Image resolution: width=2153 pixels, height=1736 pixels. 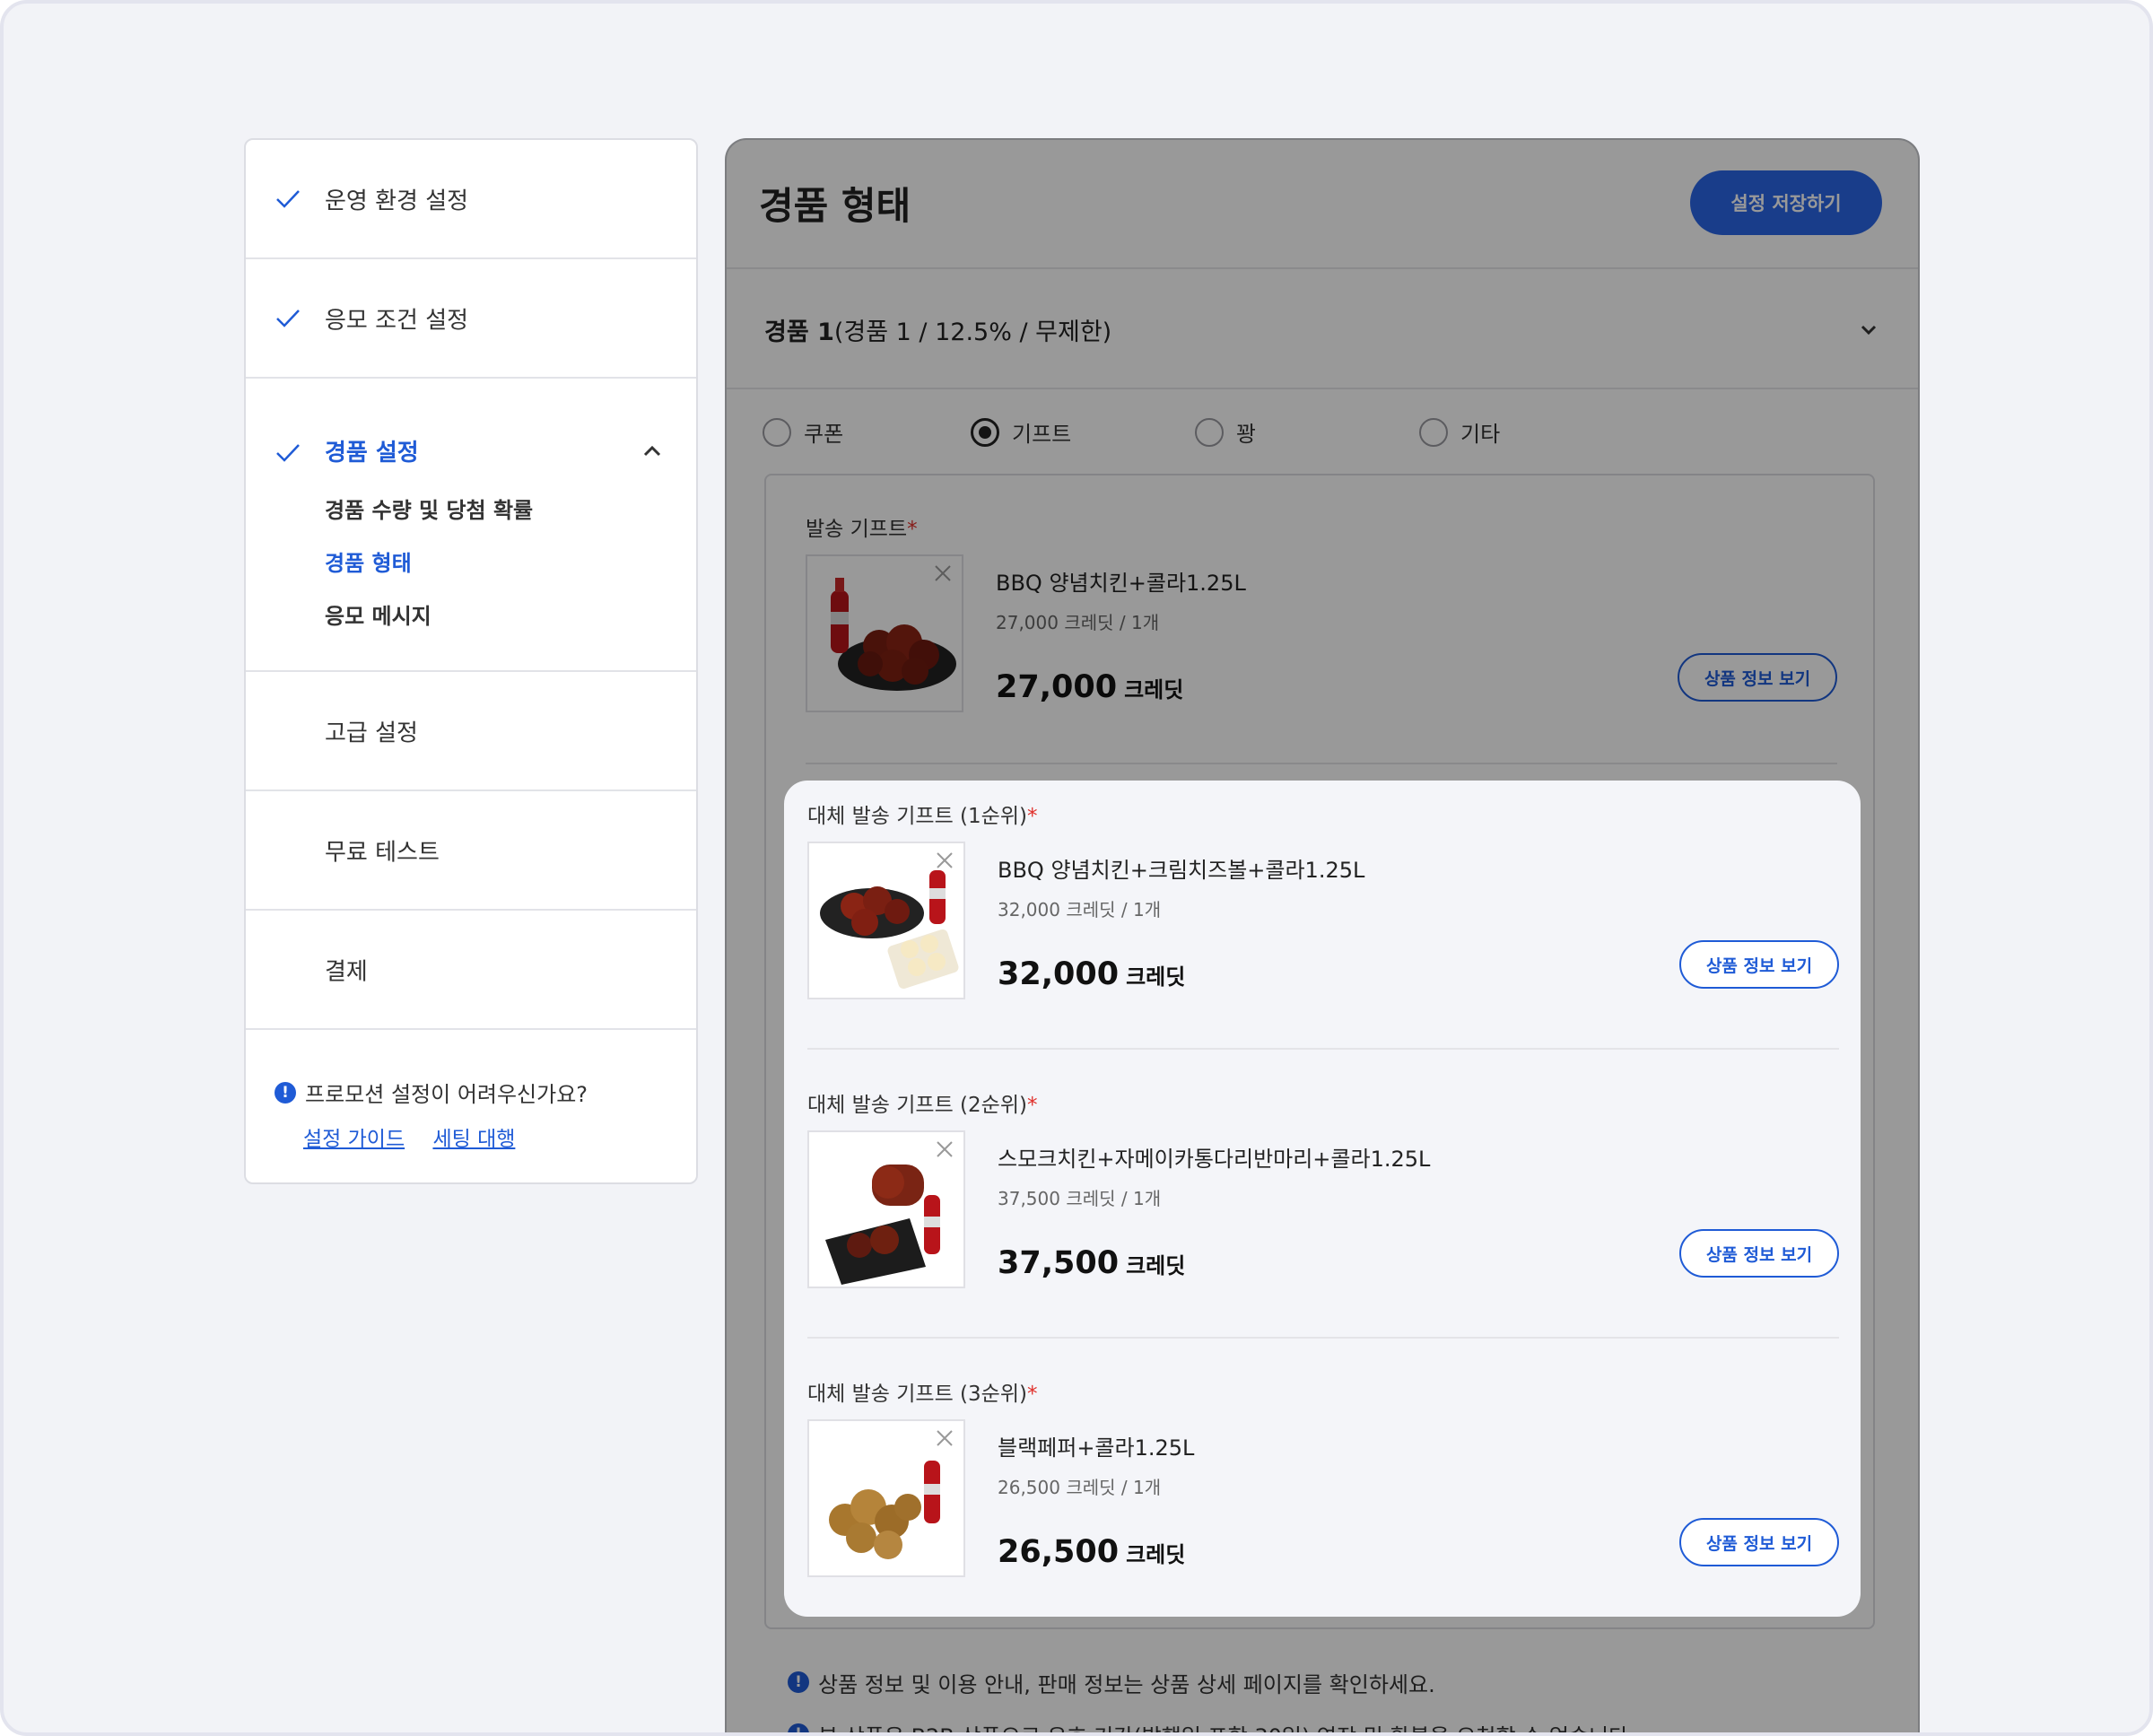 What do you see at coordinates (1126, 1684) in the screenshot?
I see `note-text: 상품 정보 및 이용 안내, 판매 정보는 상품 상세 페이지를 확인하세요.` at bounding box center [1126, 1684].